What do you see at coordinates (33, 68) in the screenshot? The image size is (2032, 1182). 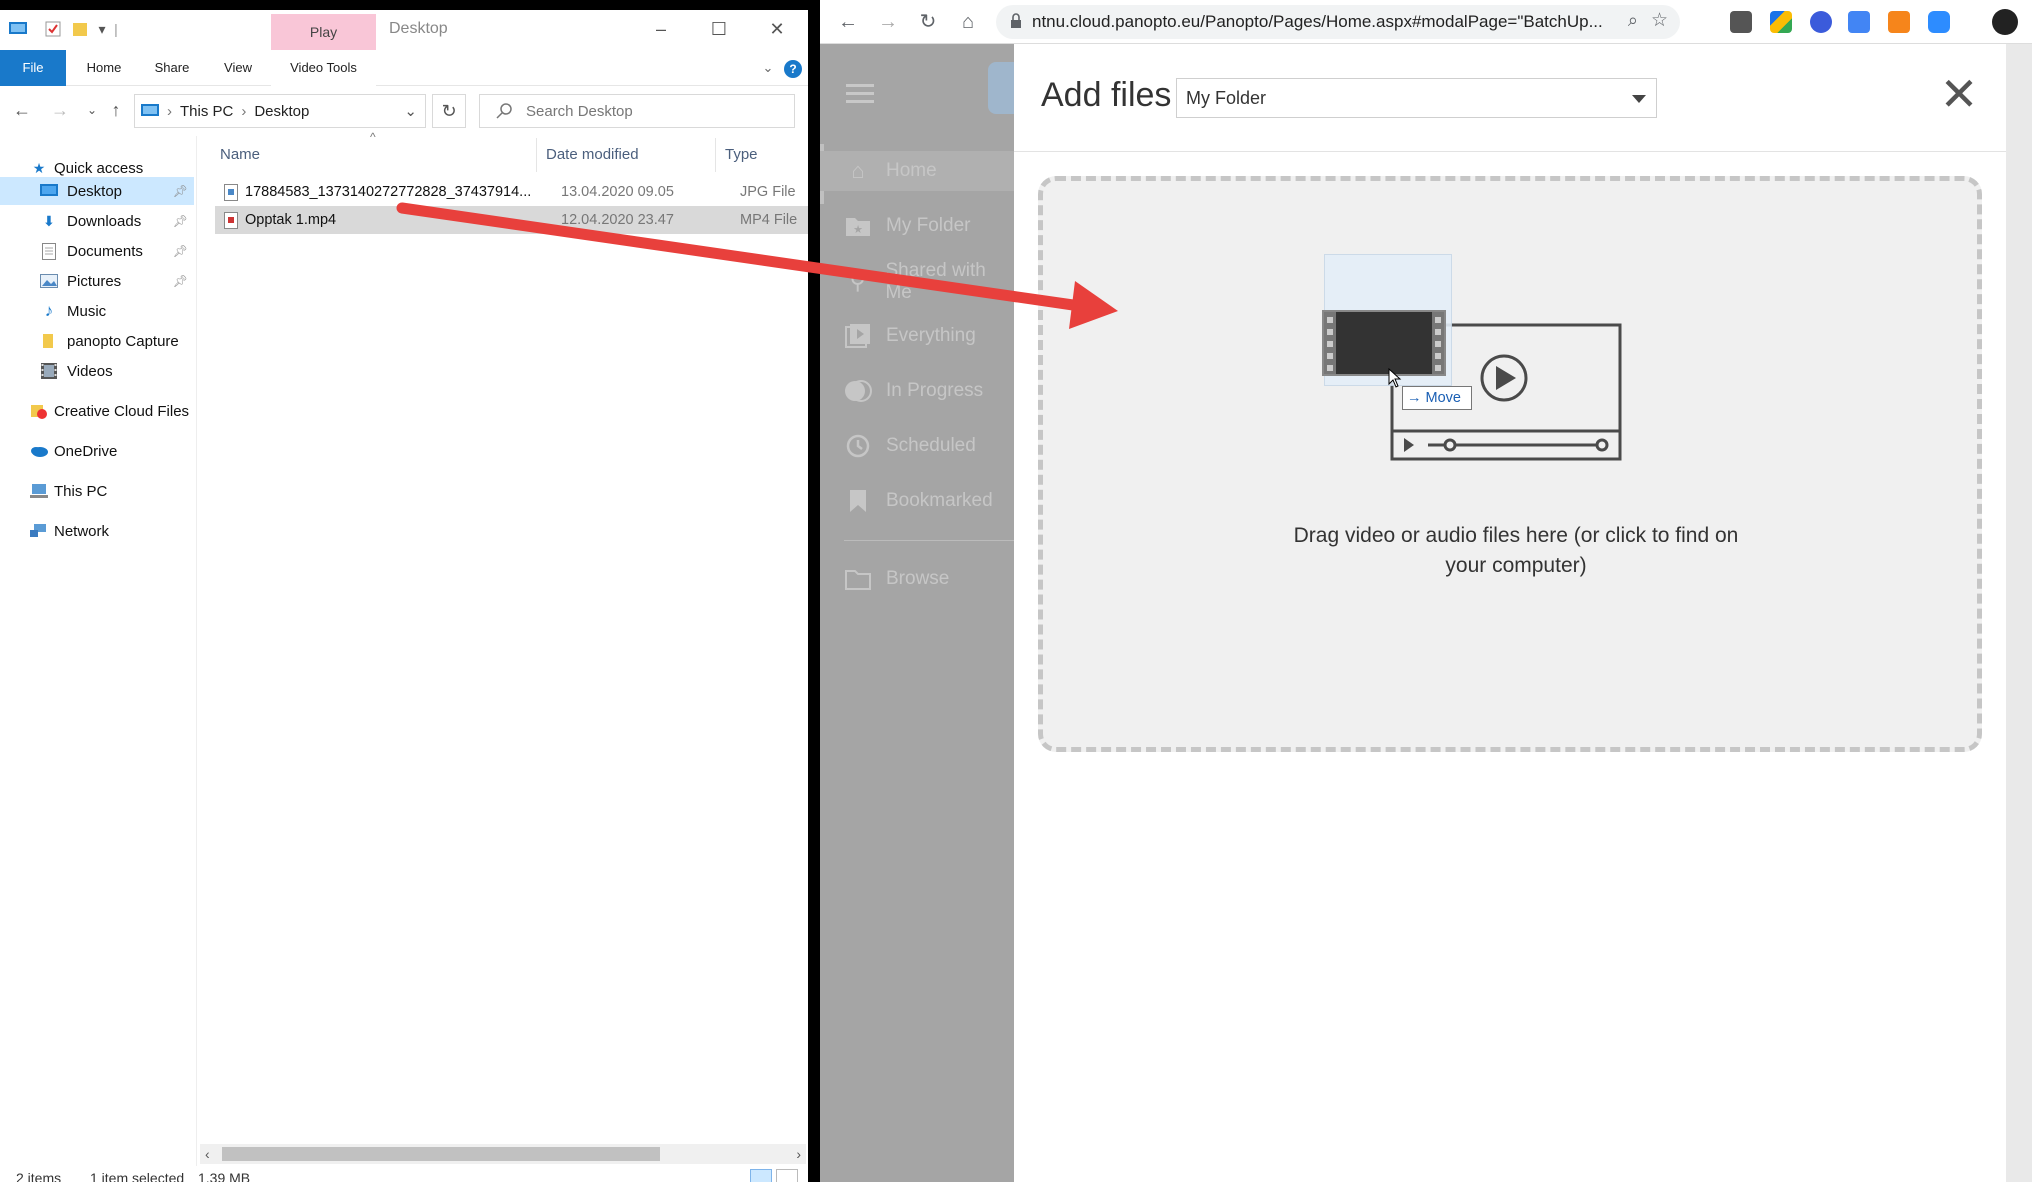 I see `tab-file: File` at bounding box center [33, 68].